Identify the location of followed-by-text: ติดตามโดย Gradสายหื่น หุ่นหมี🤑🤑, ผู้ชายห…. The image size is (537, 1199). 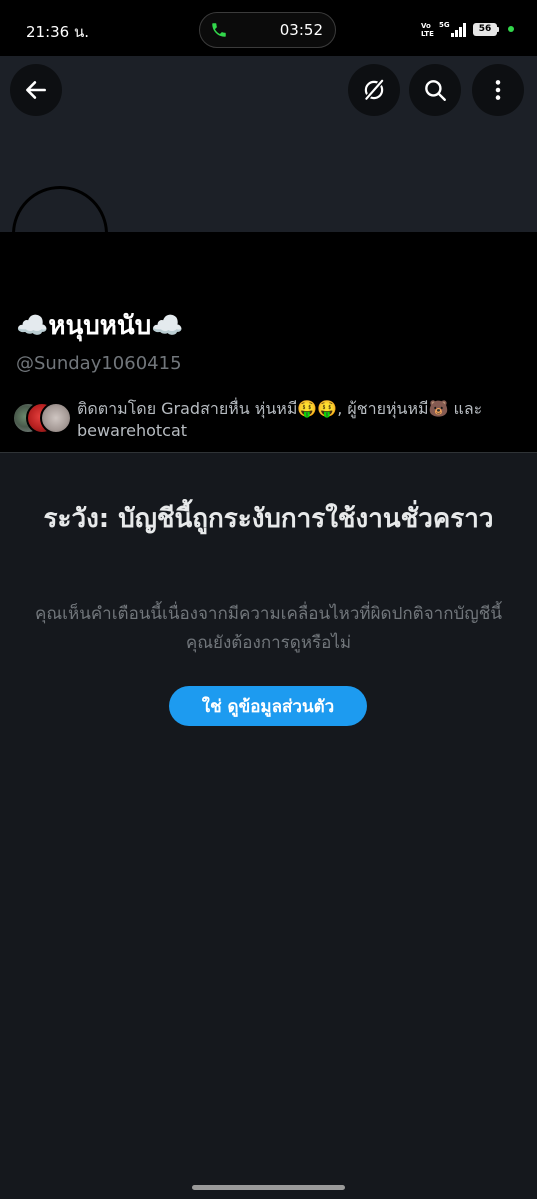
(299, 420).